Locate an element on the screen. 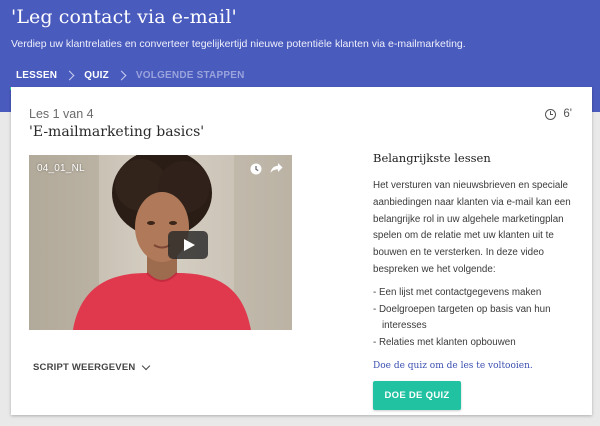  clock-icon is located at coordinates (551, 114).